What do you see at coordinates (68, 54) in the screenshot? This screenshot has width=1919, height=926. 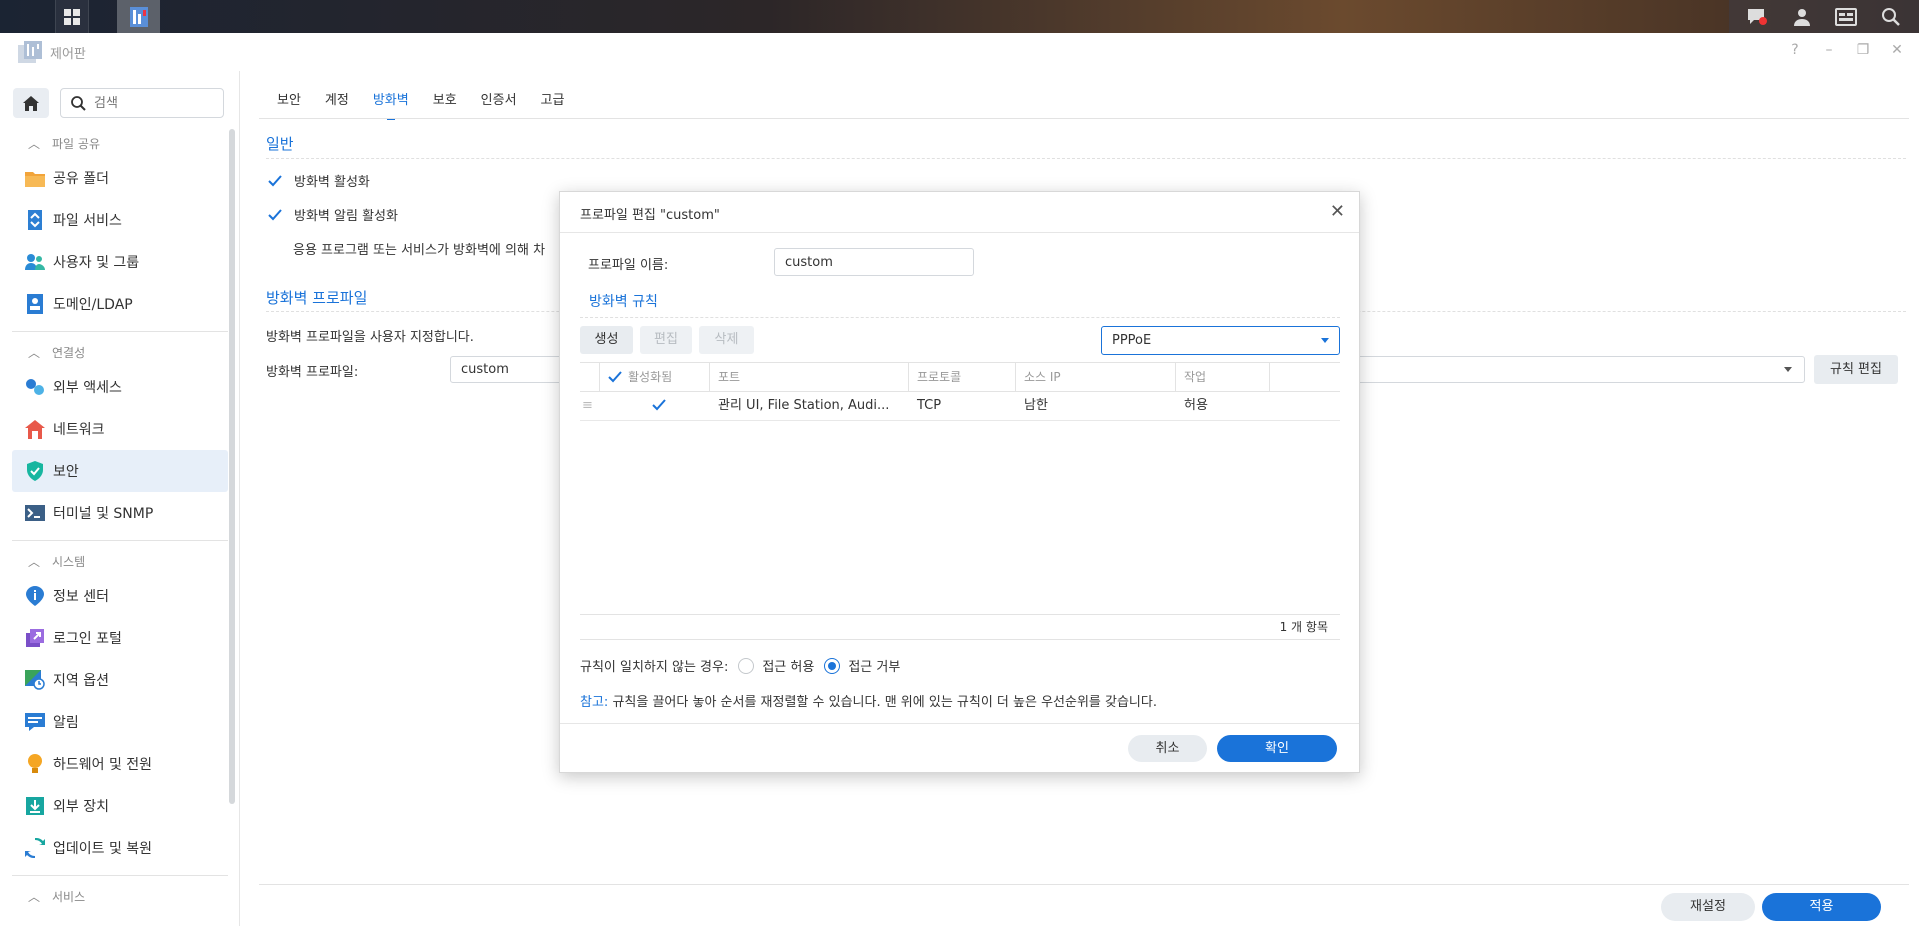 I see `window-title: 제어판` at bounding box center [68, 54].